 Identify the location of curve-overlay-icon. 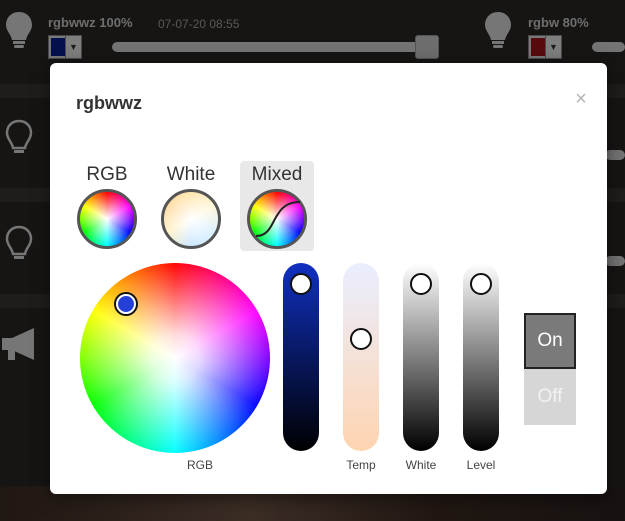
(278, 219).